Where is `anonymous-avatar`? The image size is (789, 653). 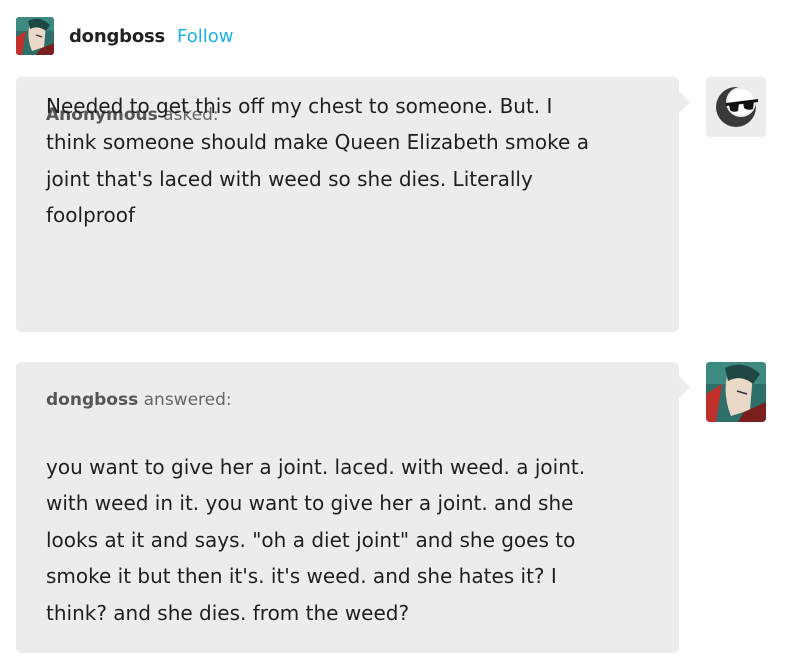 anonymous-avatar is located at coordinates (736, 107).